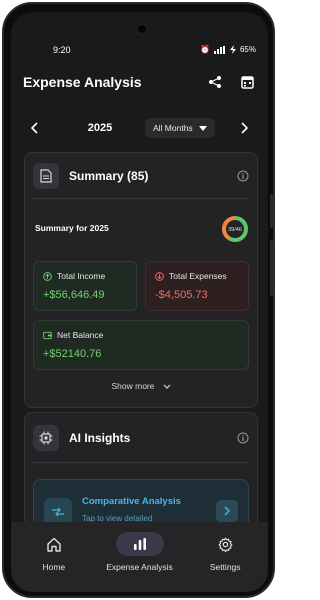 This screenshot has width=320, height=600. What do you see at coordinates (109, 175) in the screenshot?
I see `summary-title: Summary (85)` at bounding box center [109, 175].